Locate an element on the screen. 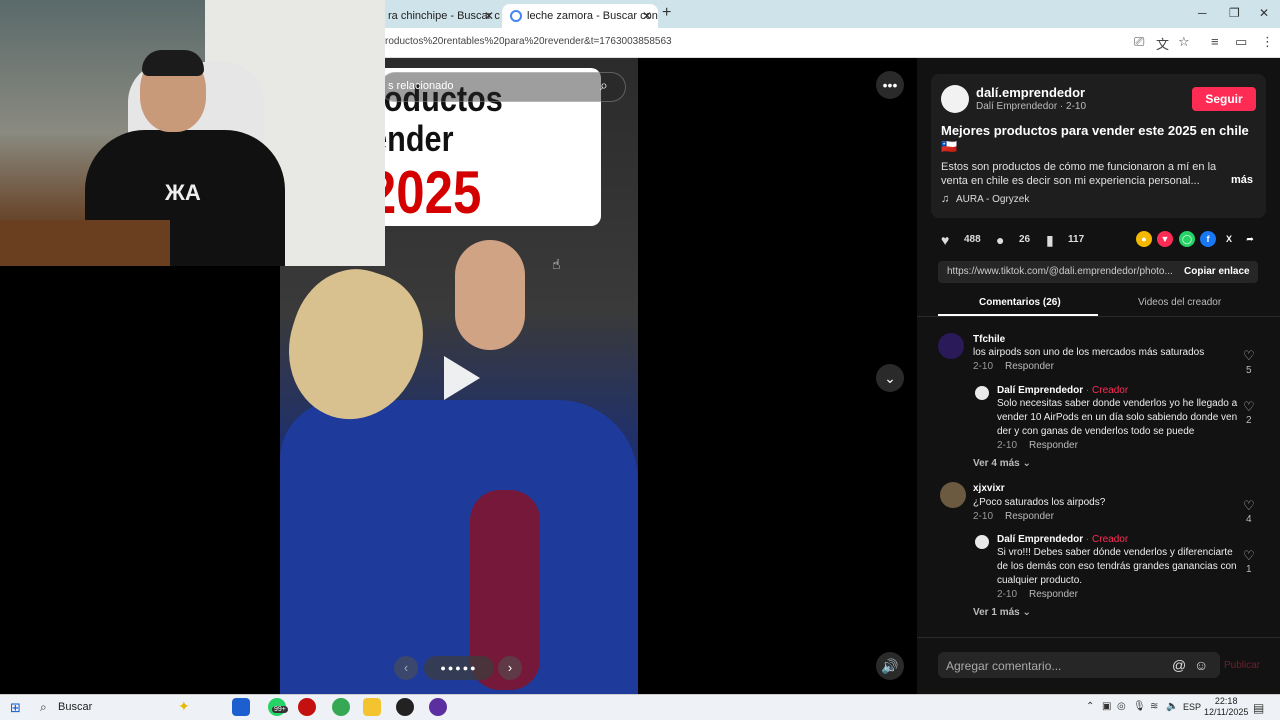 Image resolution: width=1280 pixels, height=720 pixels. close-window-icon: ✕ is located at coordinates (1264, 13).